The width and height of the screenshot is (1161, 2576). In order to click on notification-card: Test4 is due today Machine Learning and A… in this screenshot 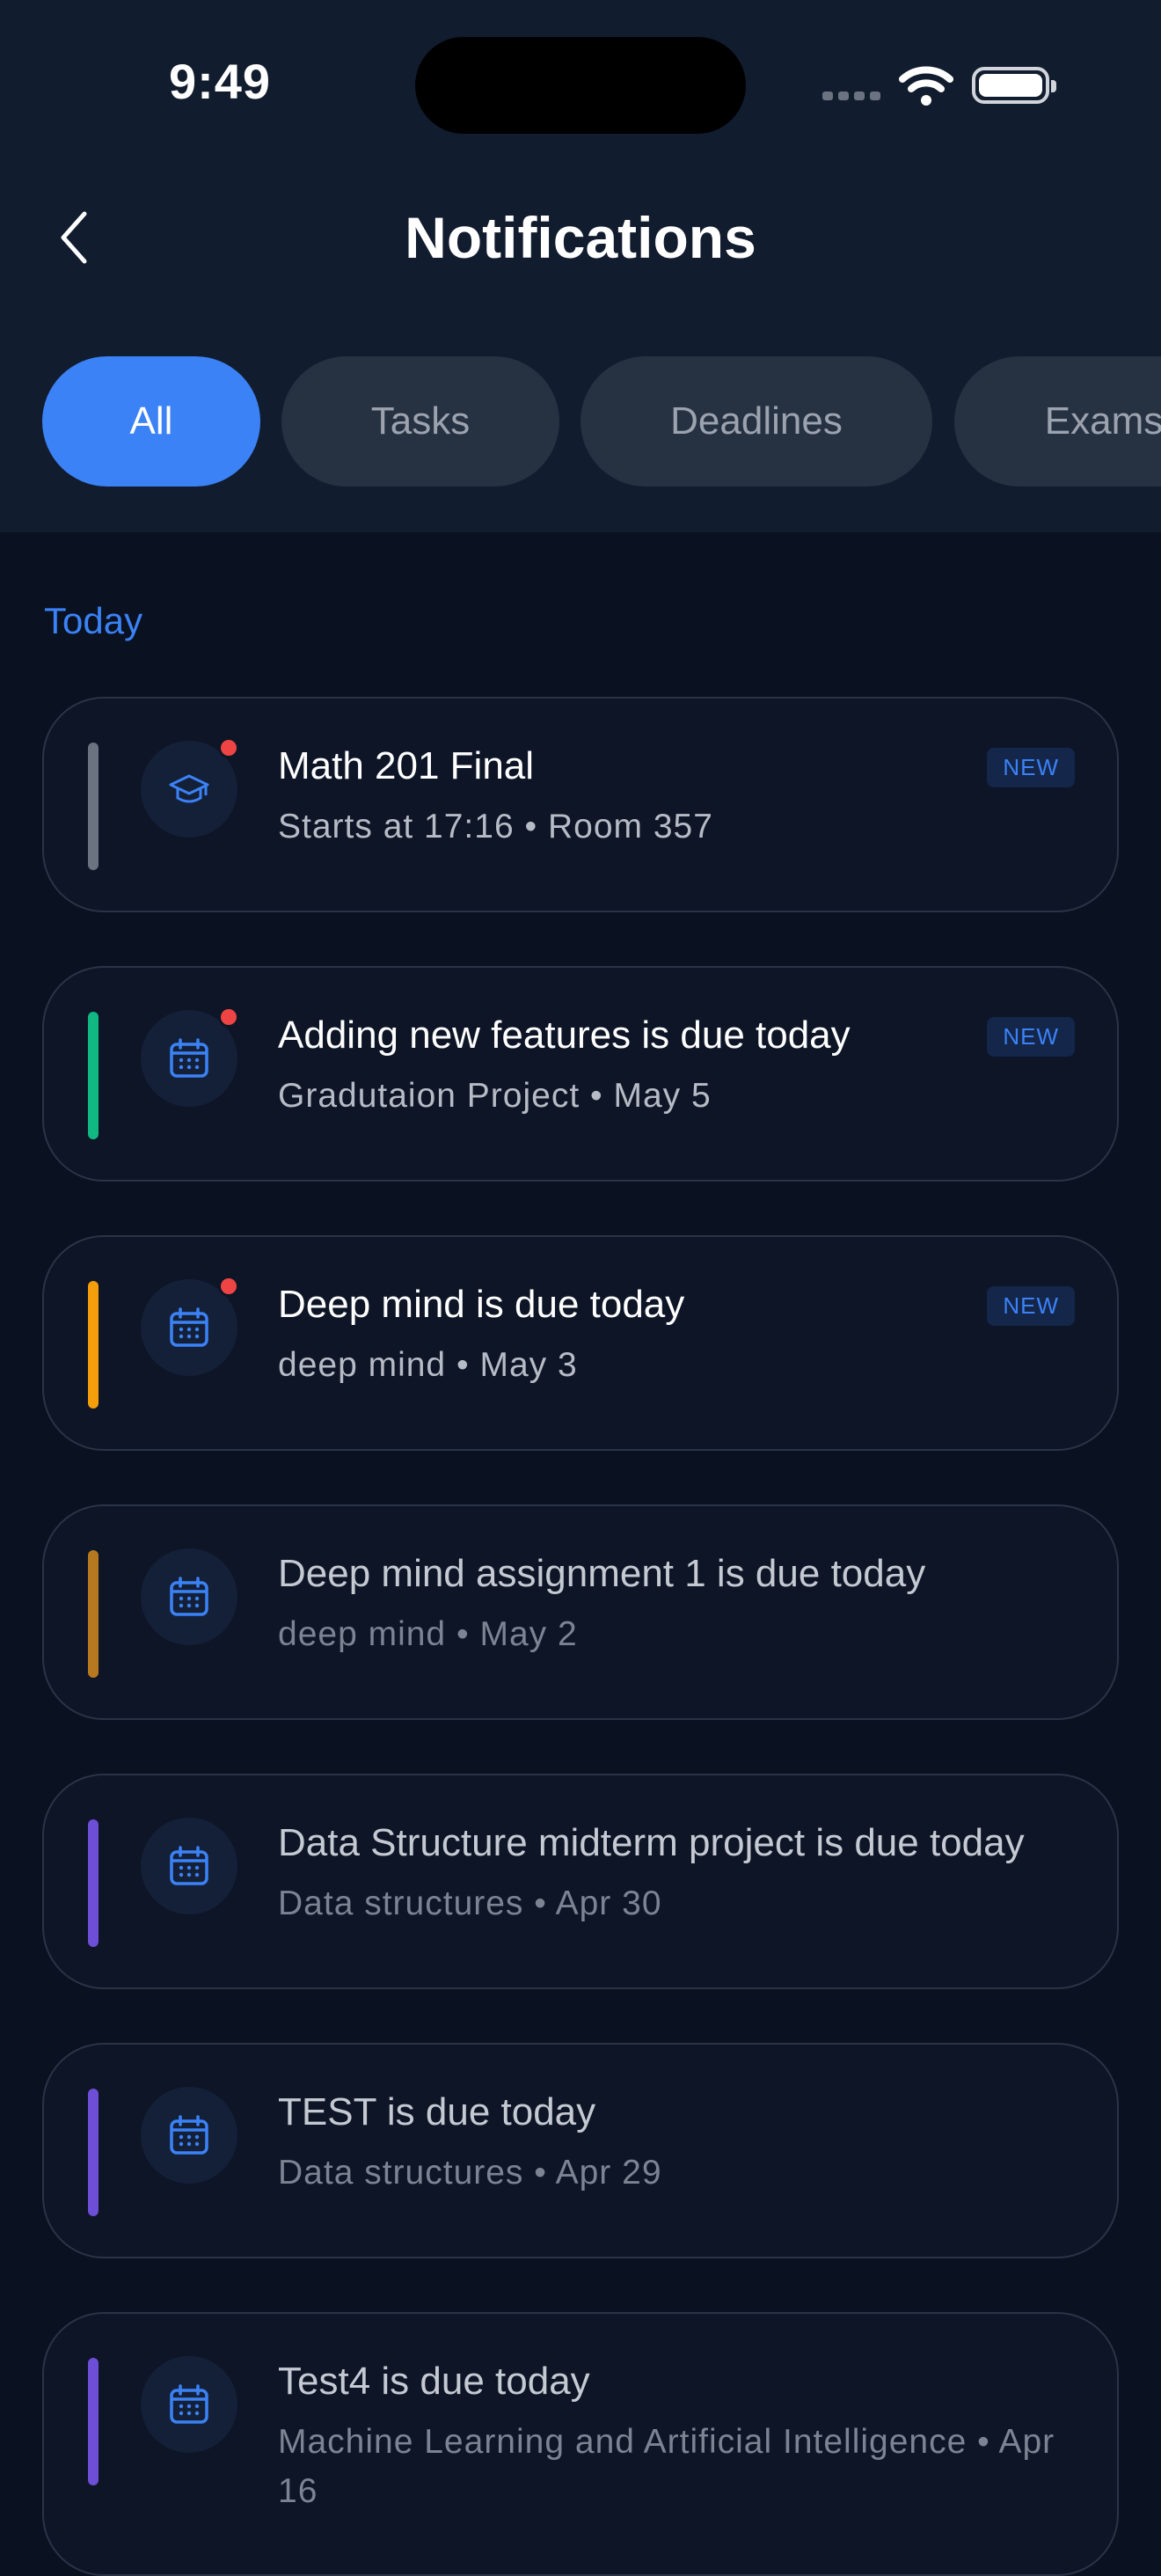, I will do `click(580, 2444)`.